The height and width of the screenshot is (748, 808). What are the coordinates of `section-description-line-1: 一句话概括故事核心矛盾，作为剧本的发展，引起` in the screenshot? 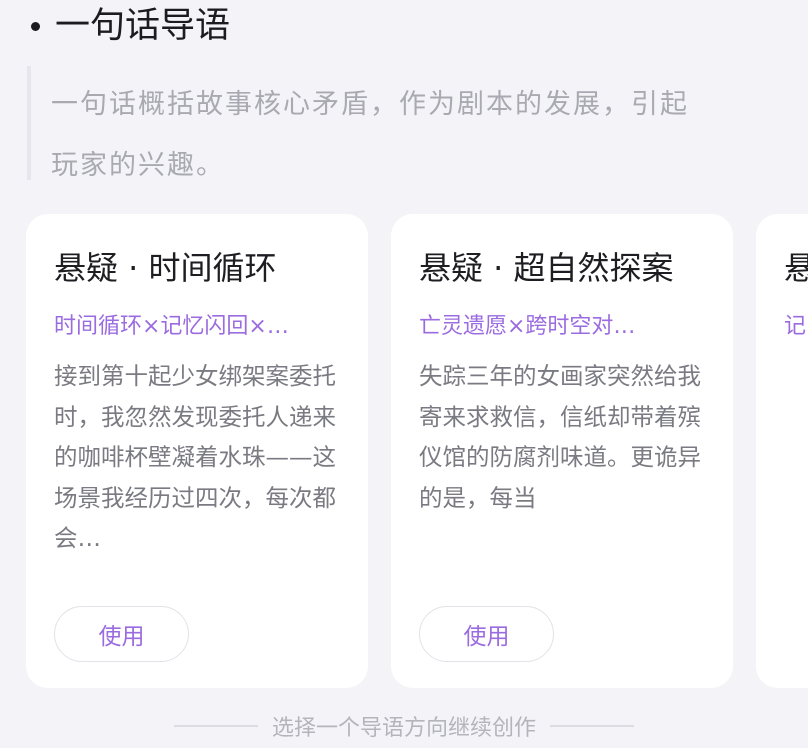 It's located at (370, 104).